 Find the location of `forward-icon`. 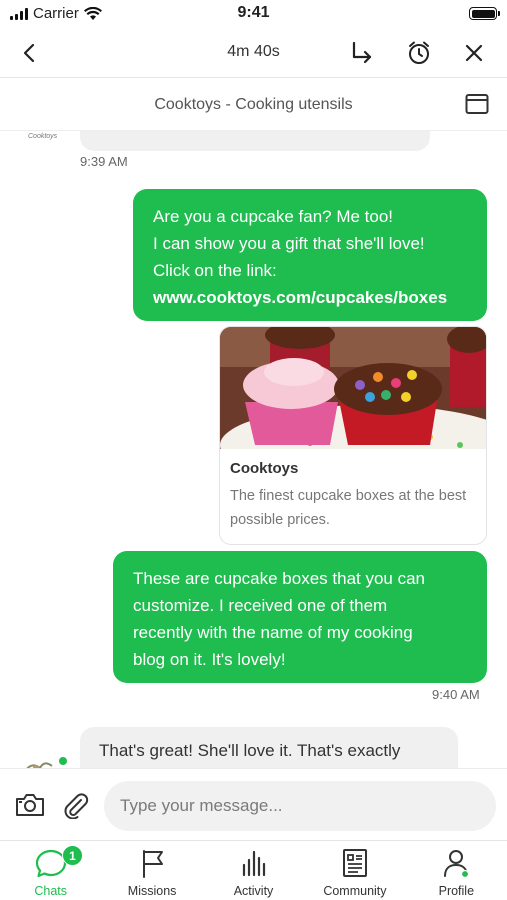

forward-icon is located at coordinates (361, 53).